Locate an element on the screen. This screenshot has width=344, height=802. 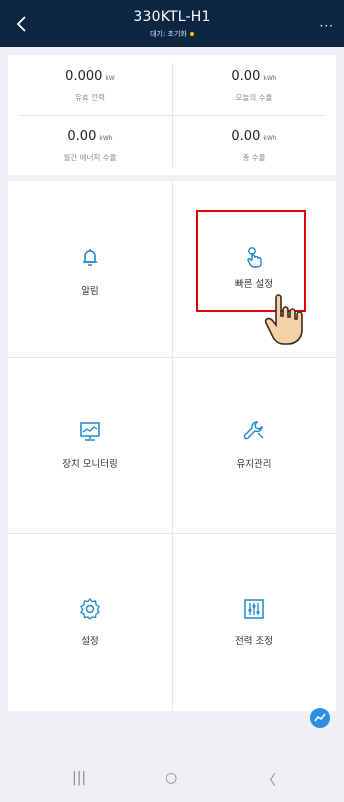
stat-label: 유효 전력 is located at coordinates (90, 97).